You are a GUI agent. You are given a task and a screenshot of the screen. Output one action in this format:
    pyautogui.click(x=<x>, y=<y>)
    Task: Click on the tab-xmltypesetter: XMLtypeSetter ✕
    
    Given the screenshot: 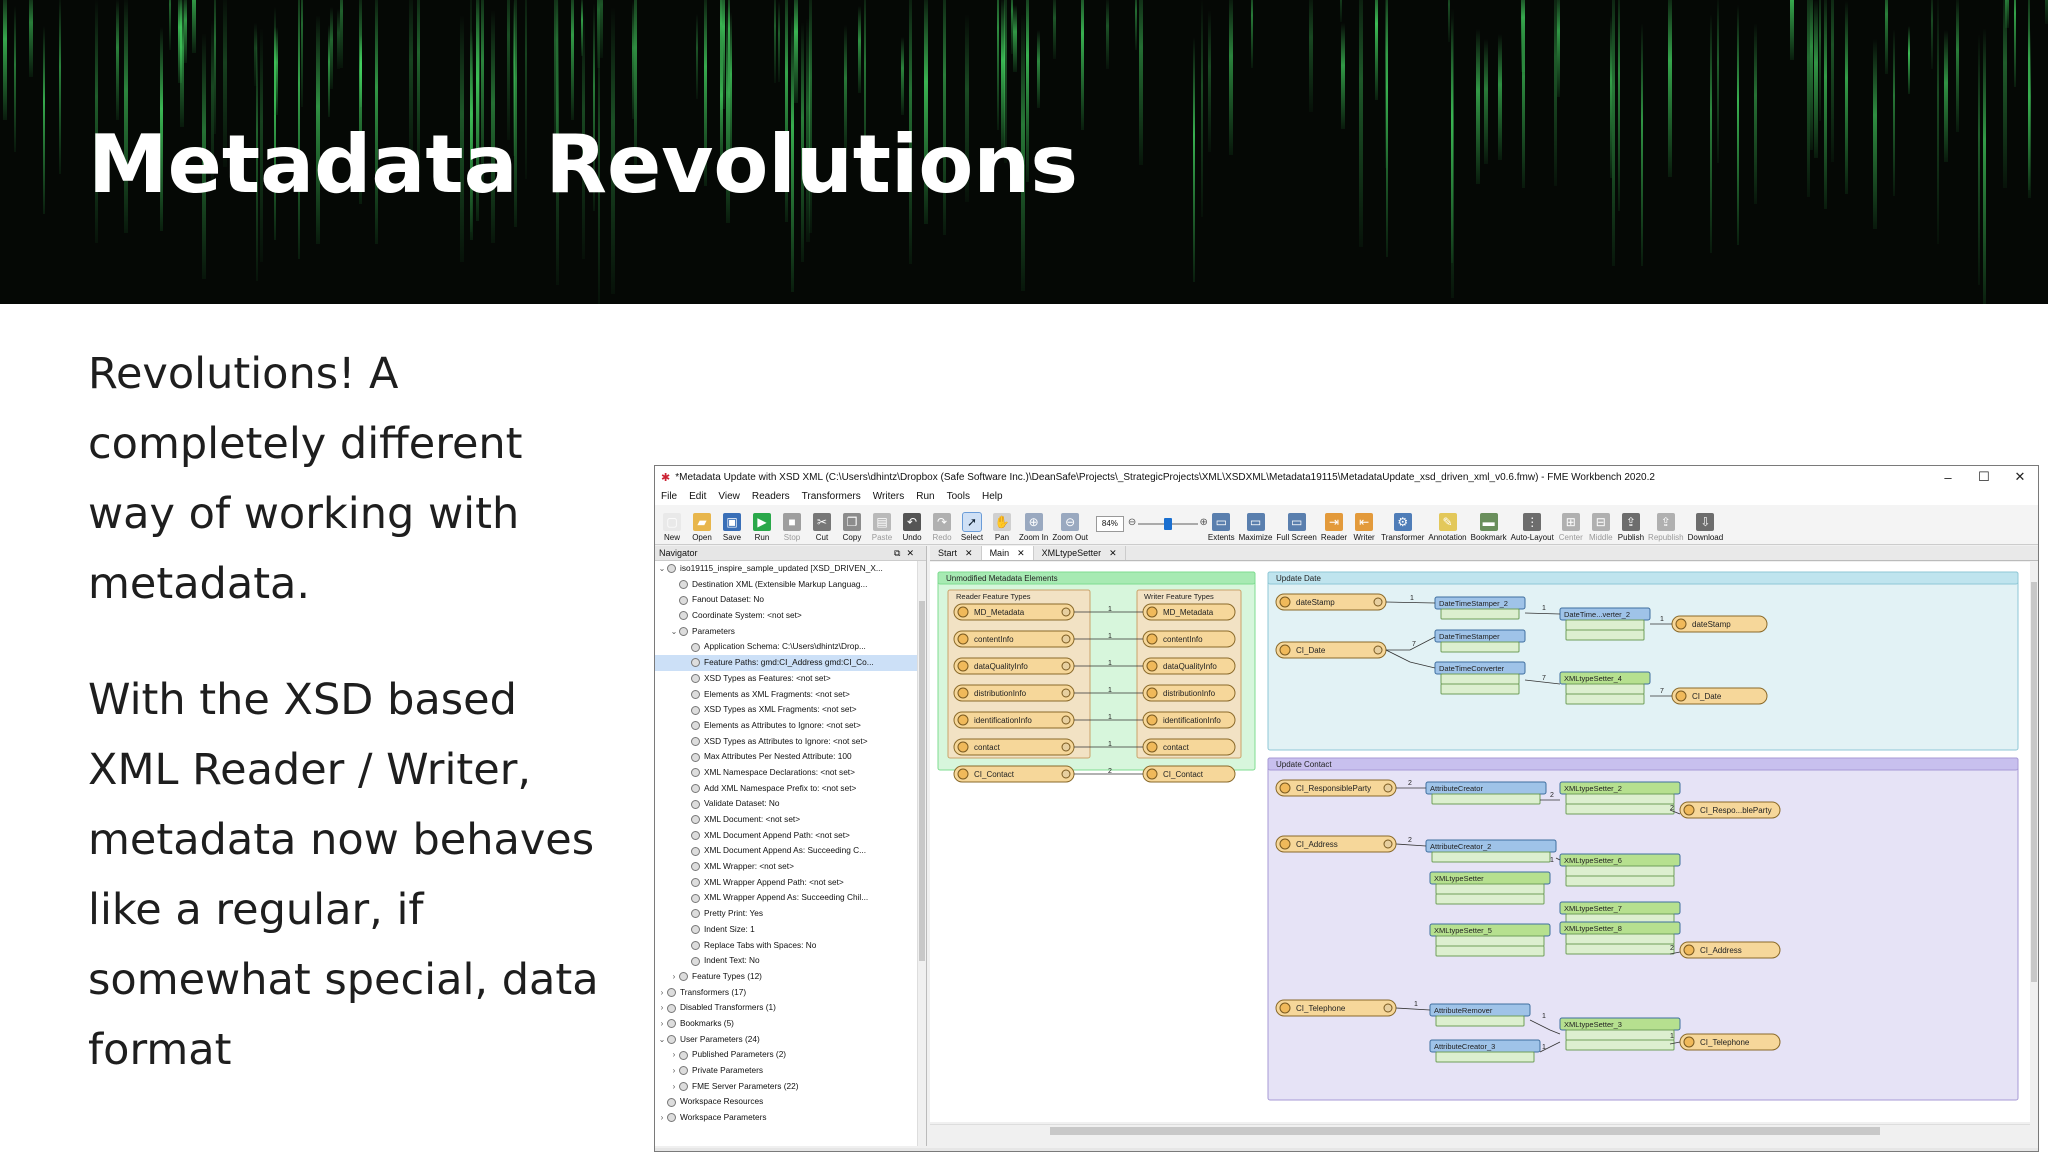 What is the action you would take?
    pyautogui.click(x=1080, y=553)
    